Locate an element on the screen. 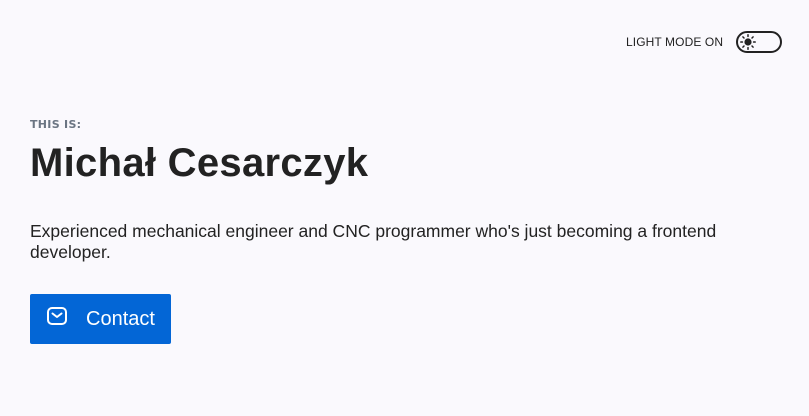 This screenshot has height=416, width=809. mail-icon is located at coordinates (57, 316).